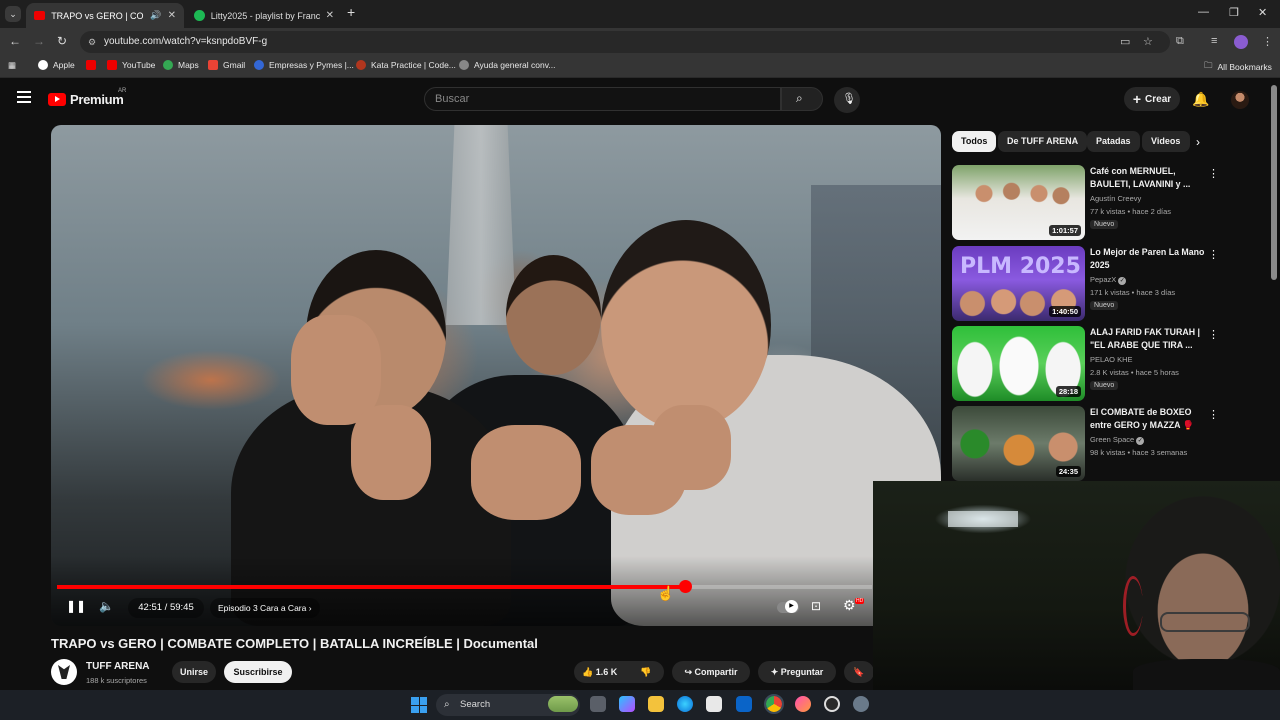  Describe the element at coordinates (1214, 41) in the screenshot. I see `media-controls-icon: ≡` at that location.